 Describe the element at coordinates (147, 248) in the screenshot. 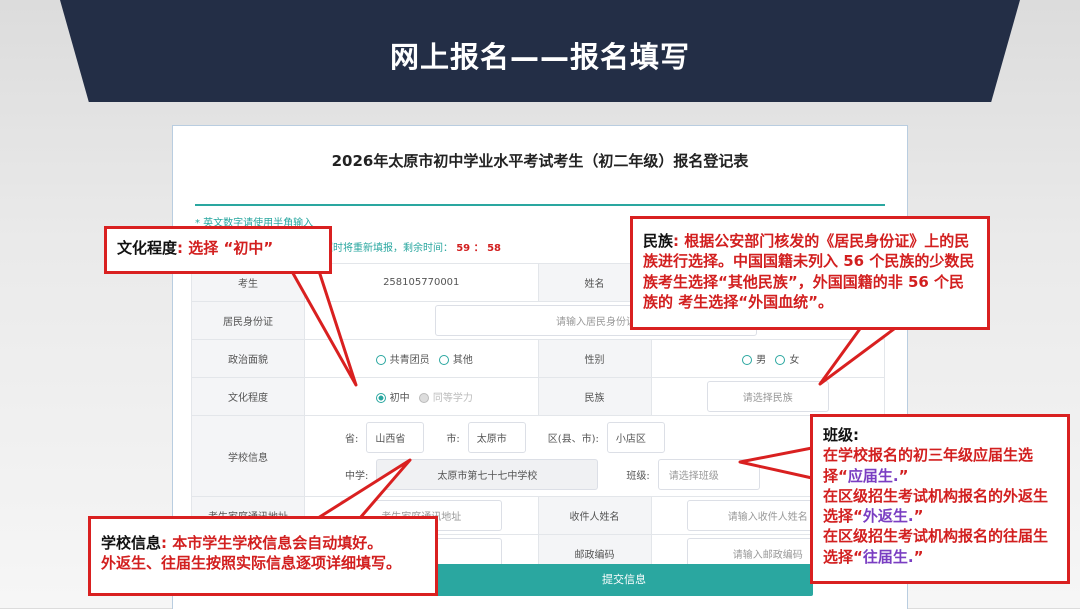

I see `edu-callout-head: 文化程度` at that location.